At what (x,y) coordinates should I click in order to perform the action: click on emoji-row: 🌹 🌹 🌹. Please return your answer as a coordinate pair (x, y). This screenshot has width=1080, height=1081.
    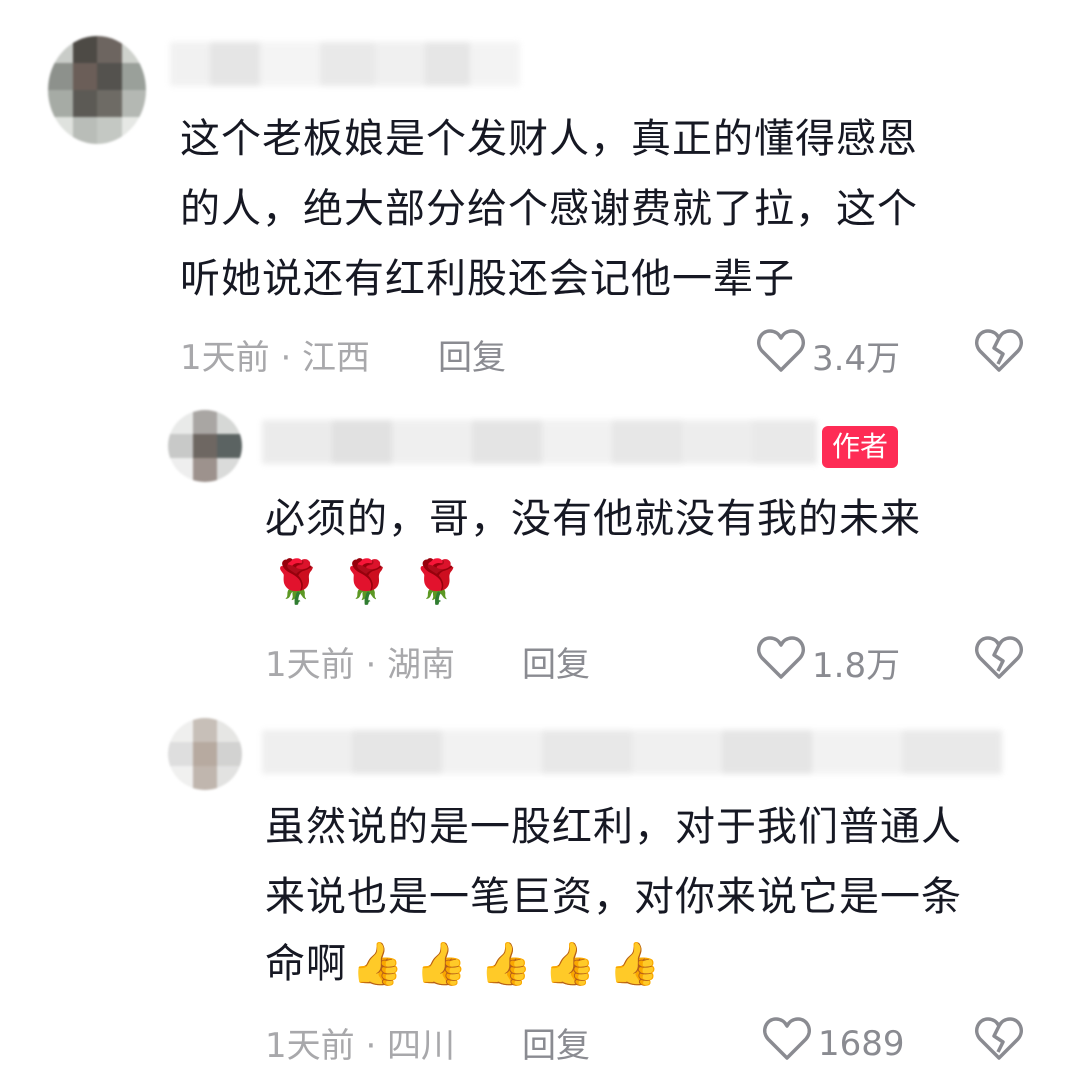
    Looking at the image, I should click on (366, 582).